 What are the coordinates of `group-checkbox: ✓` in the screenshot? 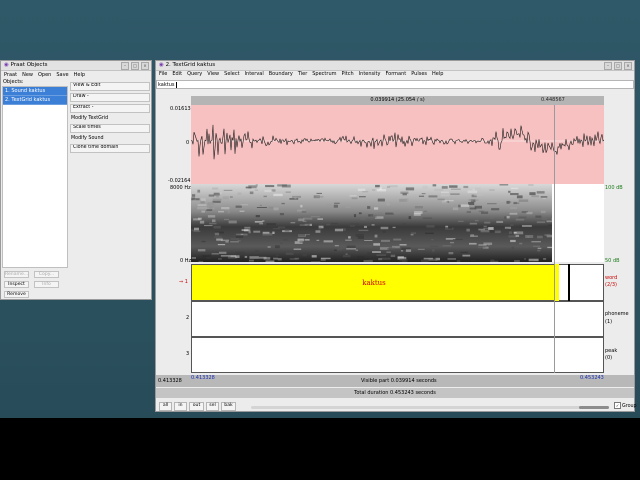 It's located at (617, 405).